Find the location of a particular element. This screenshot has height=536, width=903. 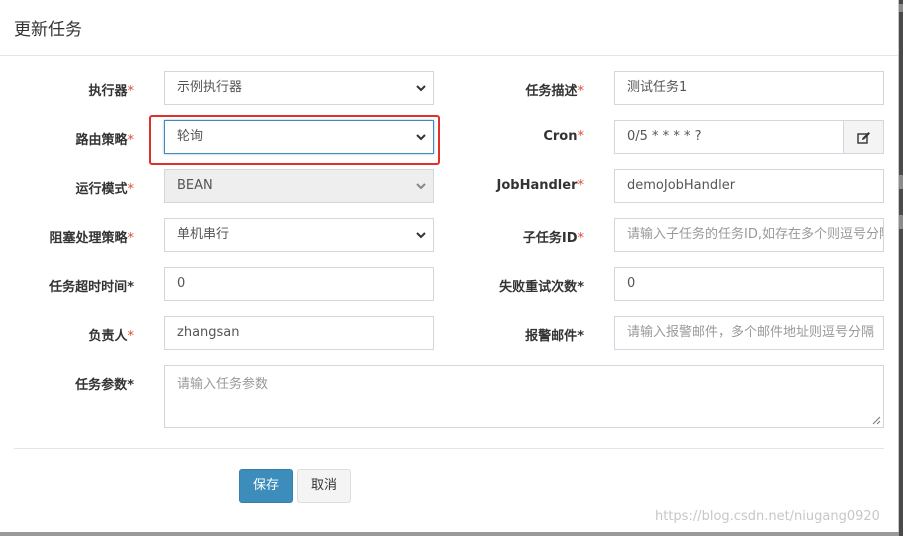

block-strategy-label: 阻塞处理策略* is located at coordinates (91, 238).